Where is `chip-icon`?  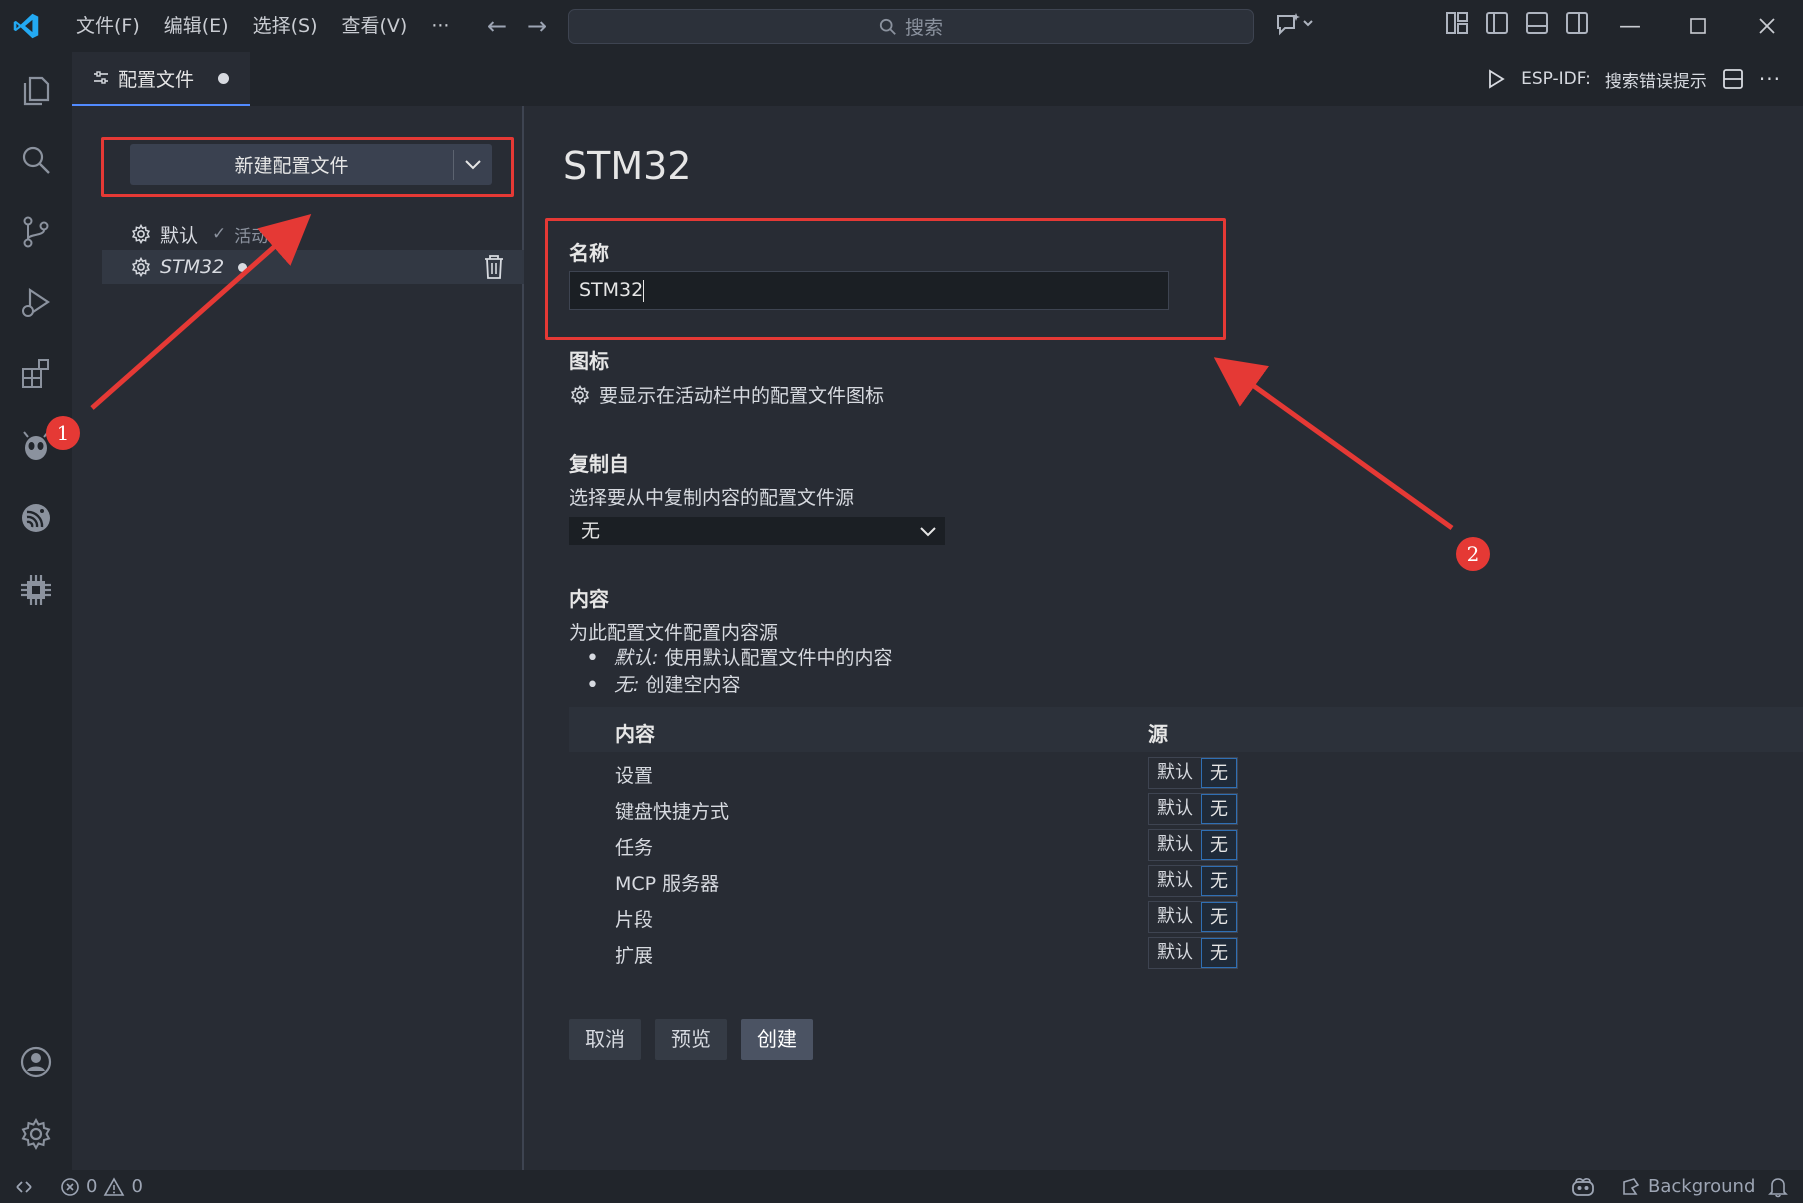
chip-icon is located at coordinates (36, 590).